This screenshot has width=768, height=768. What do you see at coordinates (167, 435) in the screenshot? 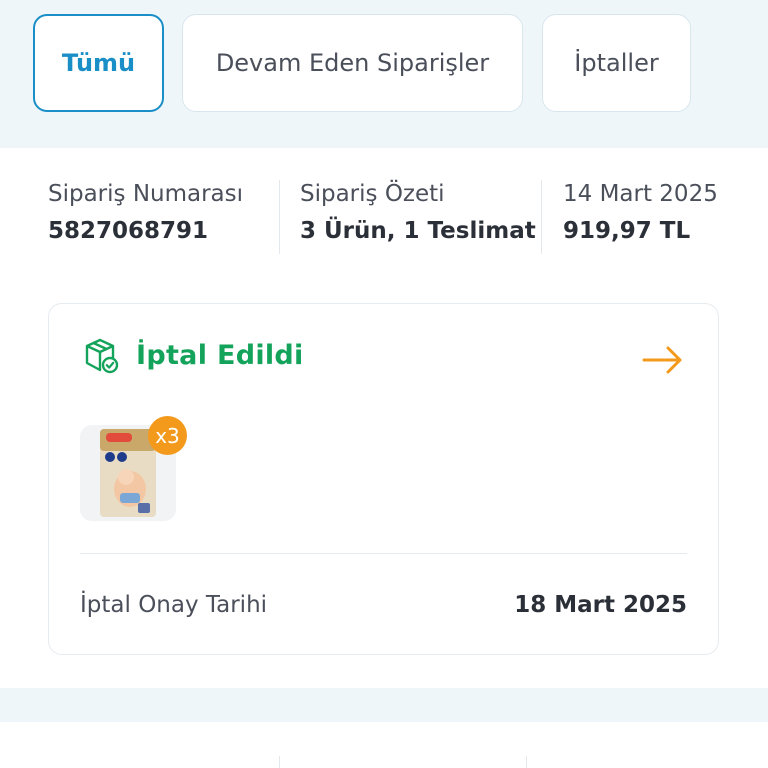
I see `quantity-badge: x3` at bounding box center [167, 435].